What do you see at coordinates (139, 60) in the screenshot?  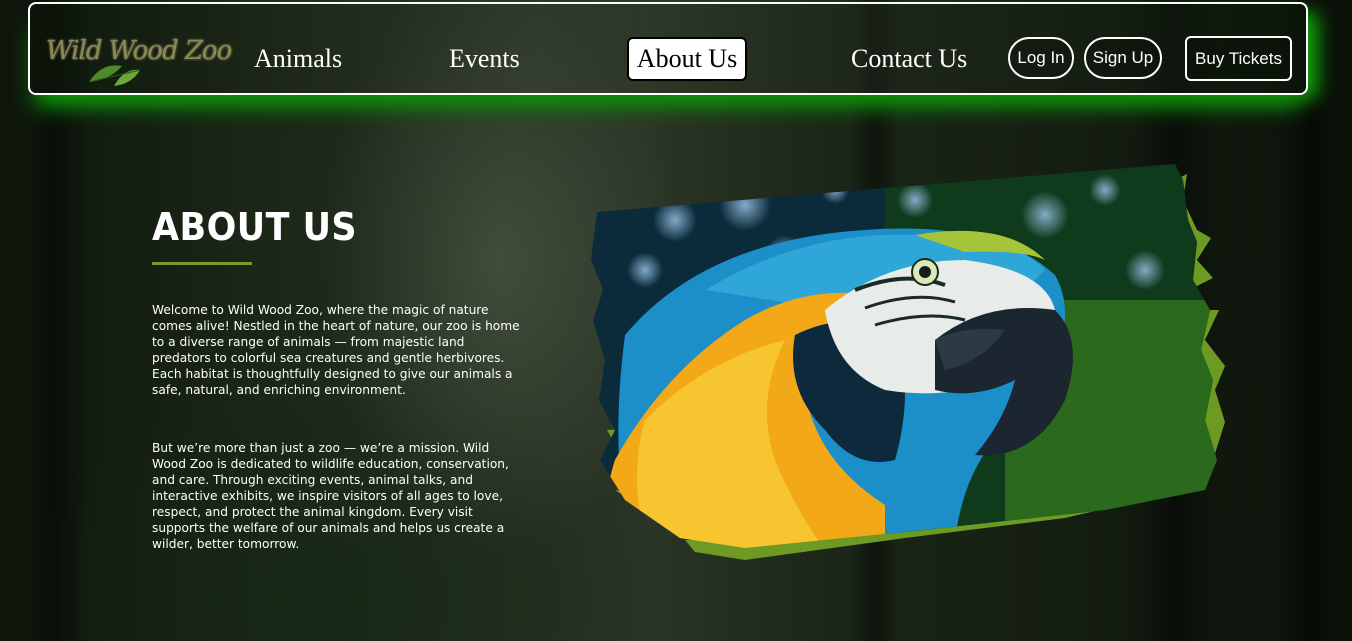 I see `logo: Wild Wood Zoo` at bounding box center [139, 60].